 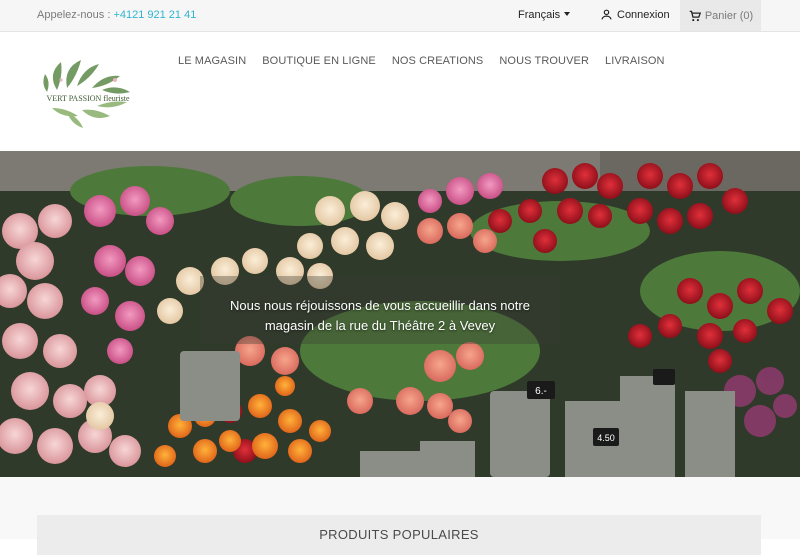 I want to click on user-icon, so click(x=606, y=14).